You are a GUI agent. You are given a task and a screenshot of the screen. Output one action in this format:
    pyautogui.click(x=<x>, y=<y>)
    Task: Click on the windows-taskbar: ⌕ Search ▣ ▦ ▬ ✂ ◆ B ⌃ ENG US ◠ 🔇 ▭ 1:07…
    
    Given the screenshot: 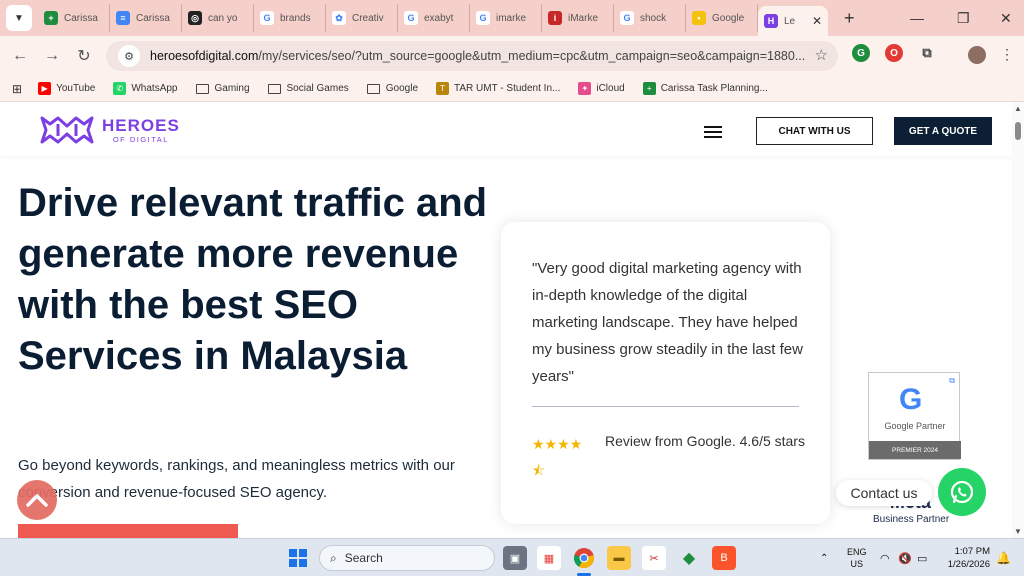 What is the action you would take?
    pyautogui.click(x=512, y=557)
    